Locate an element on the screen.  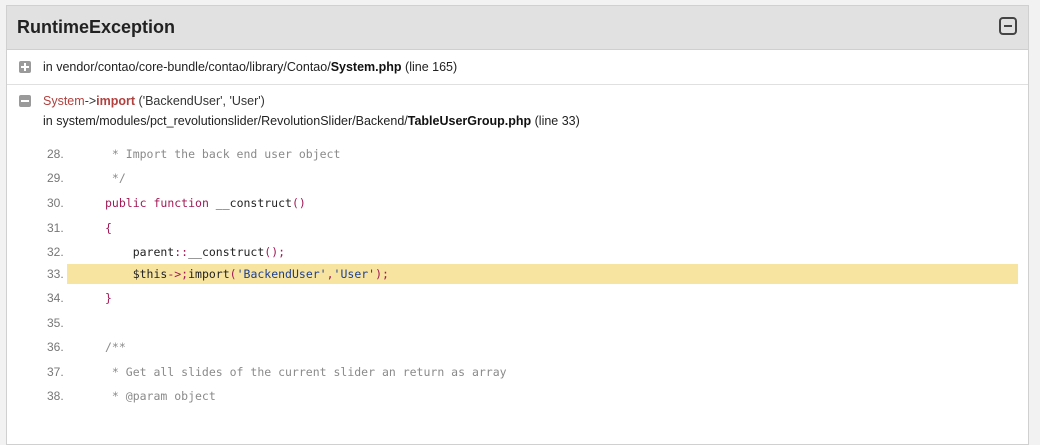
code-line: 34.} is located at coordinates (517, 298).